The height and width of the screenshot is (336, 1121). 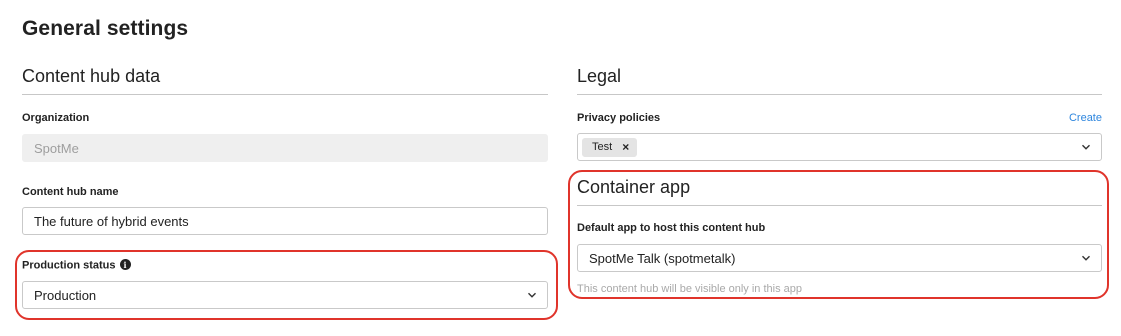 What do you see at coordinates (286, 285) in the screenshot?
I see `production-status-highlight` at bounding box center [286, 285].